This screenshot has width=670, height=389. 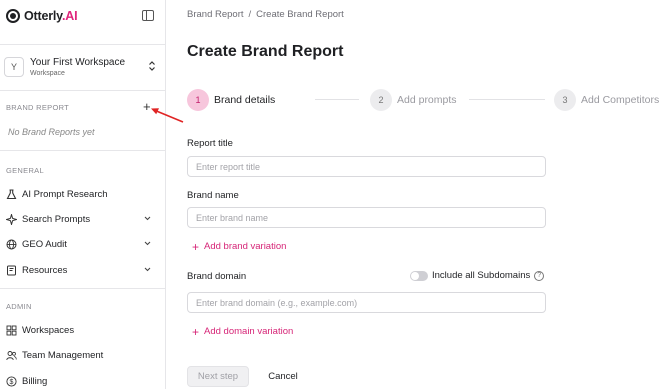 I want to click on step-number: 3, so click(x=565, y=100).